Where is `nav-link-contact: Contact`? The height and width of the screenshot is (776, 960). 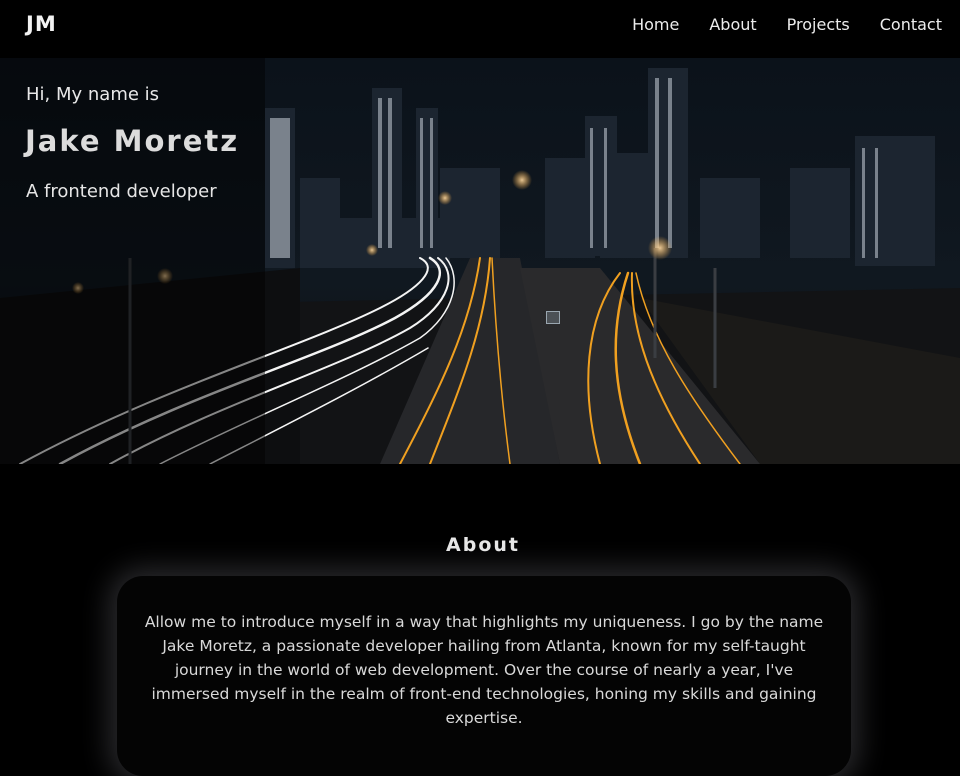
nav-link-contact: Contact is located at coordinates (911, 24).